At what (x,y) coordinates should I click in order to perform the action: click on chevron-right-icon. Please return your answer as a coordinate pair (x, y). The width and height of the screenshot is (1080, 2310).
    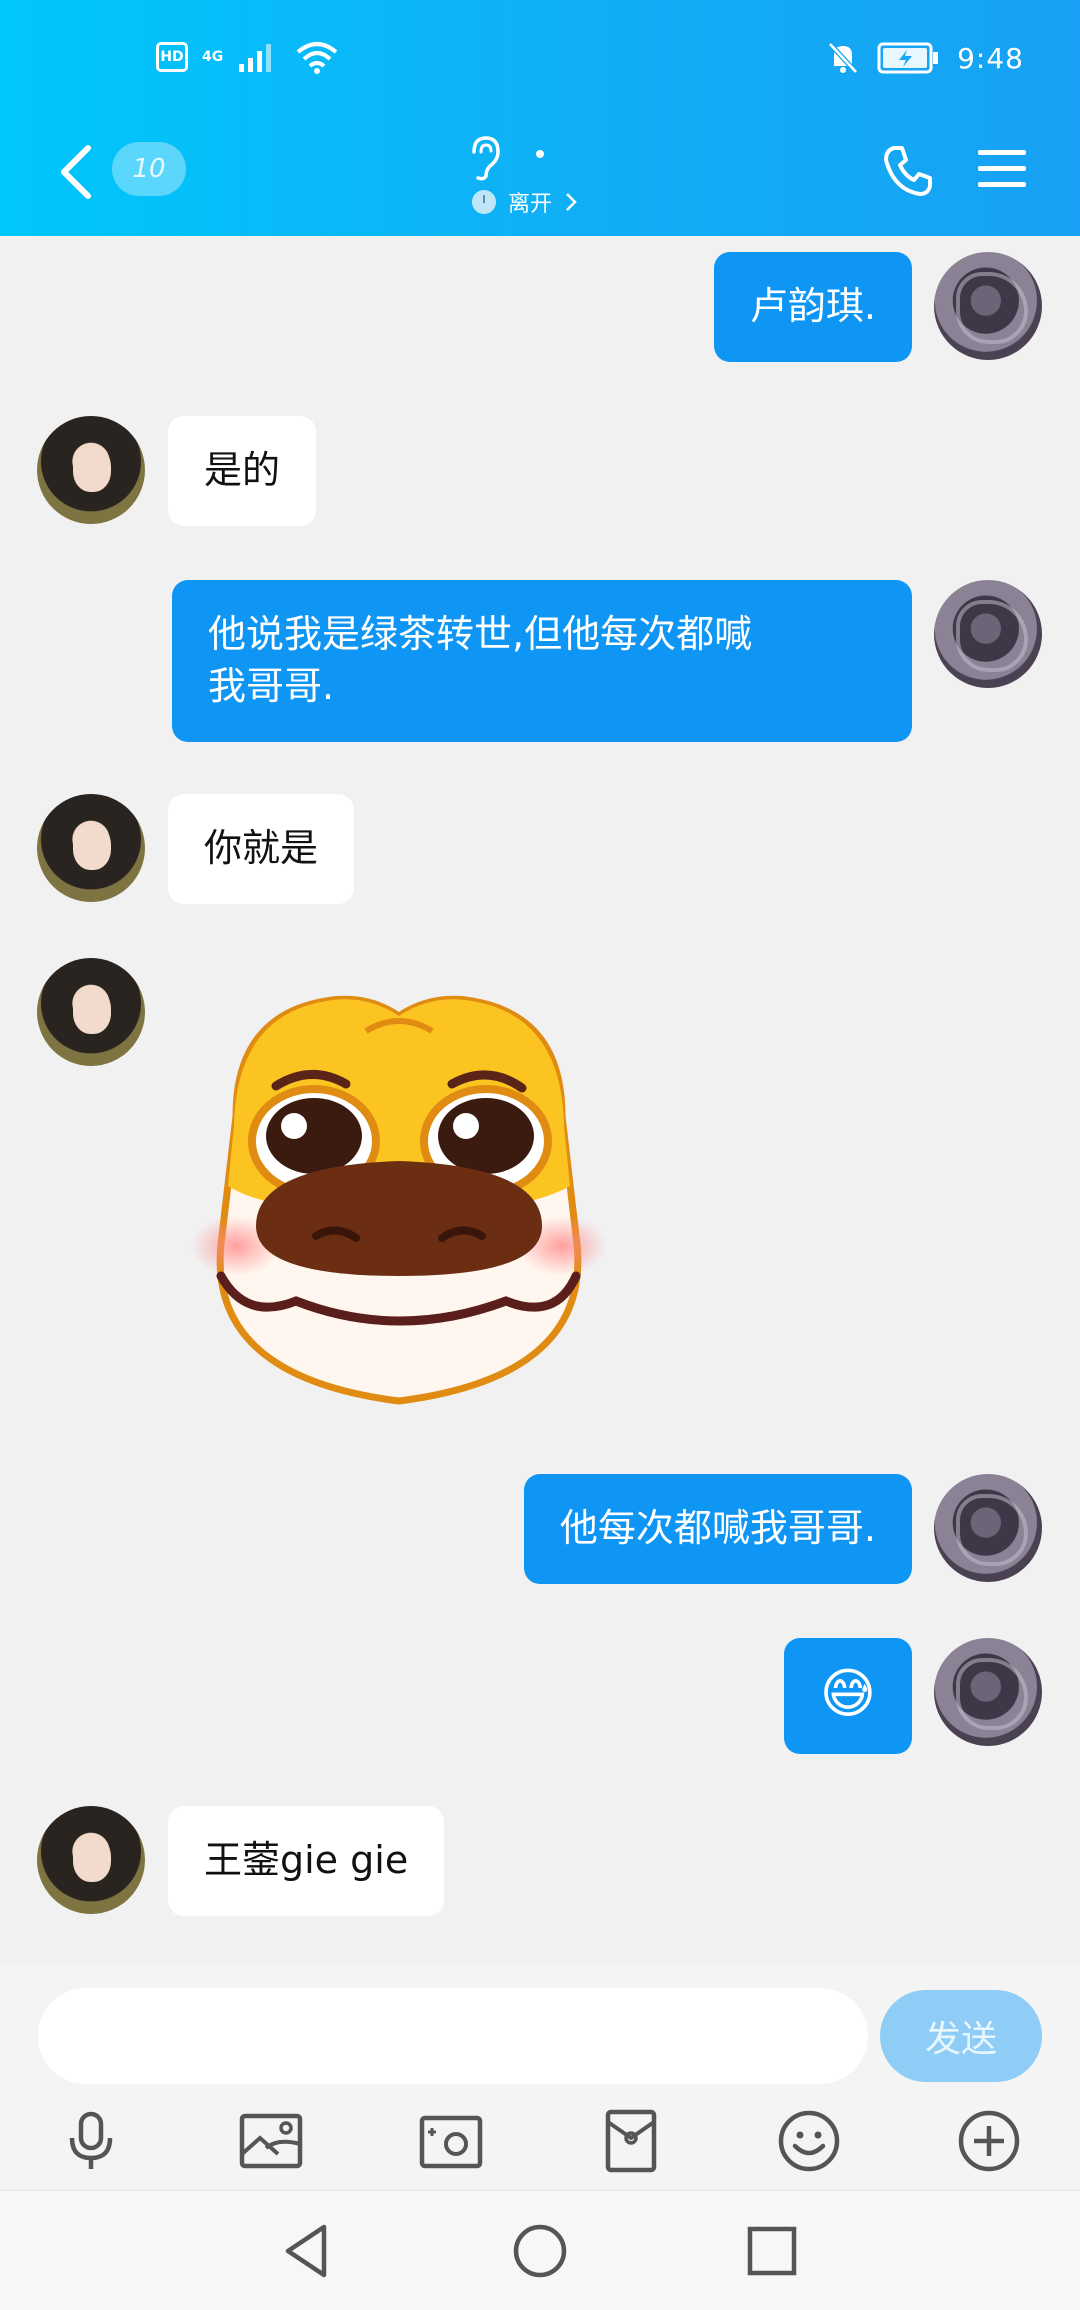
    Looking at the image, I should click on (571, 202).